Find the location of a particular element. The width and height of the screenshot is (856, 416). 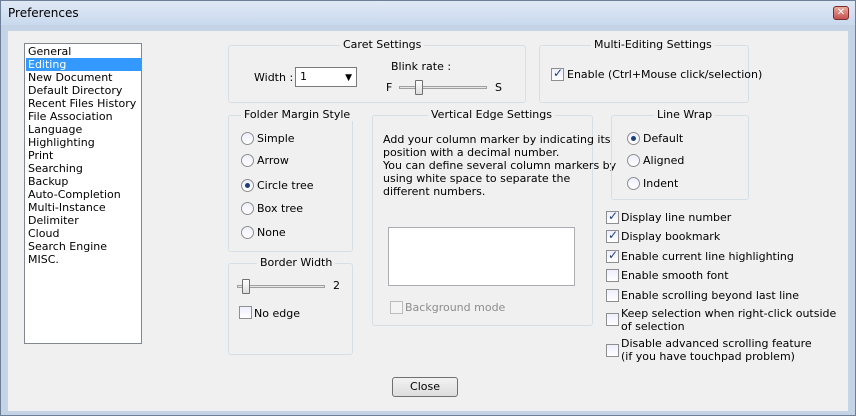

blink-rate-track is located at coordinates (443, 87).